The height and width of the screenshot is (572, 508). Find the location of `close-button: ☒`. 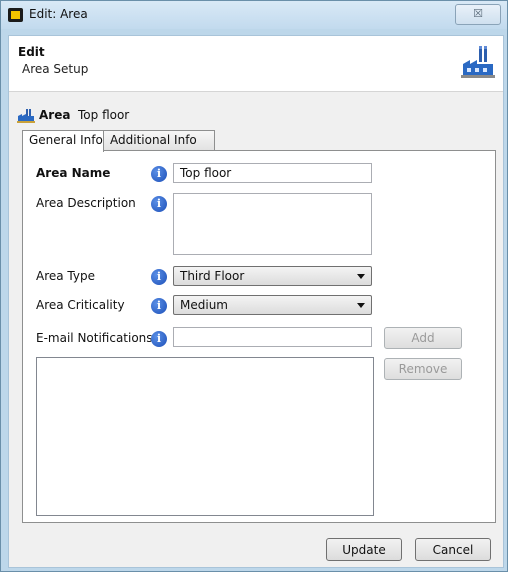

close-button: ☒ is located at coordinates (478, 14).